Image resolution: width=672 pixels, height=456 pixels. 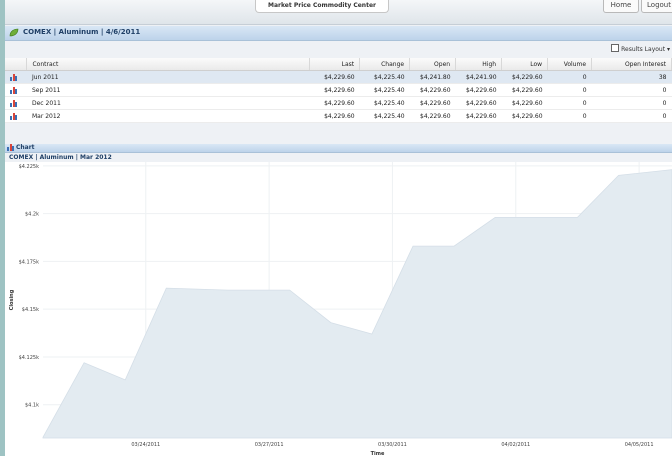 What do you see at coordinates (29, 358) in the screenshot?
I see `y-tick-label: $4.125k` at bounding box center [29, 358].